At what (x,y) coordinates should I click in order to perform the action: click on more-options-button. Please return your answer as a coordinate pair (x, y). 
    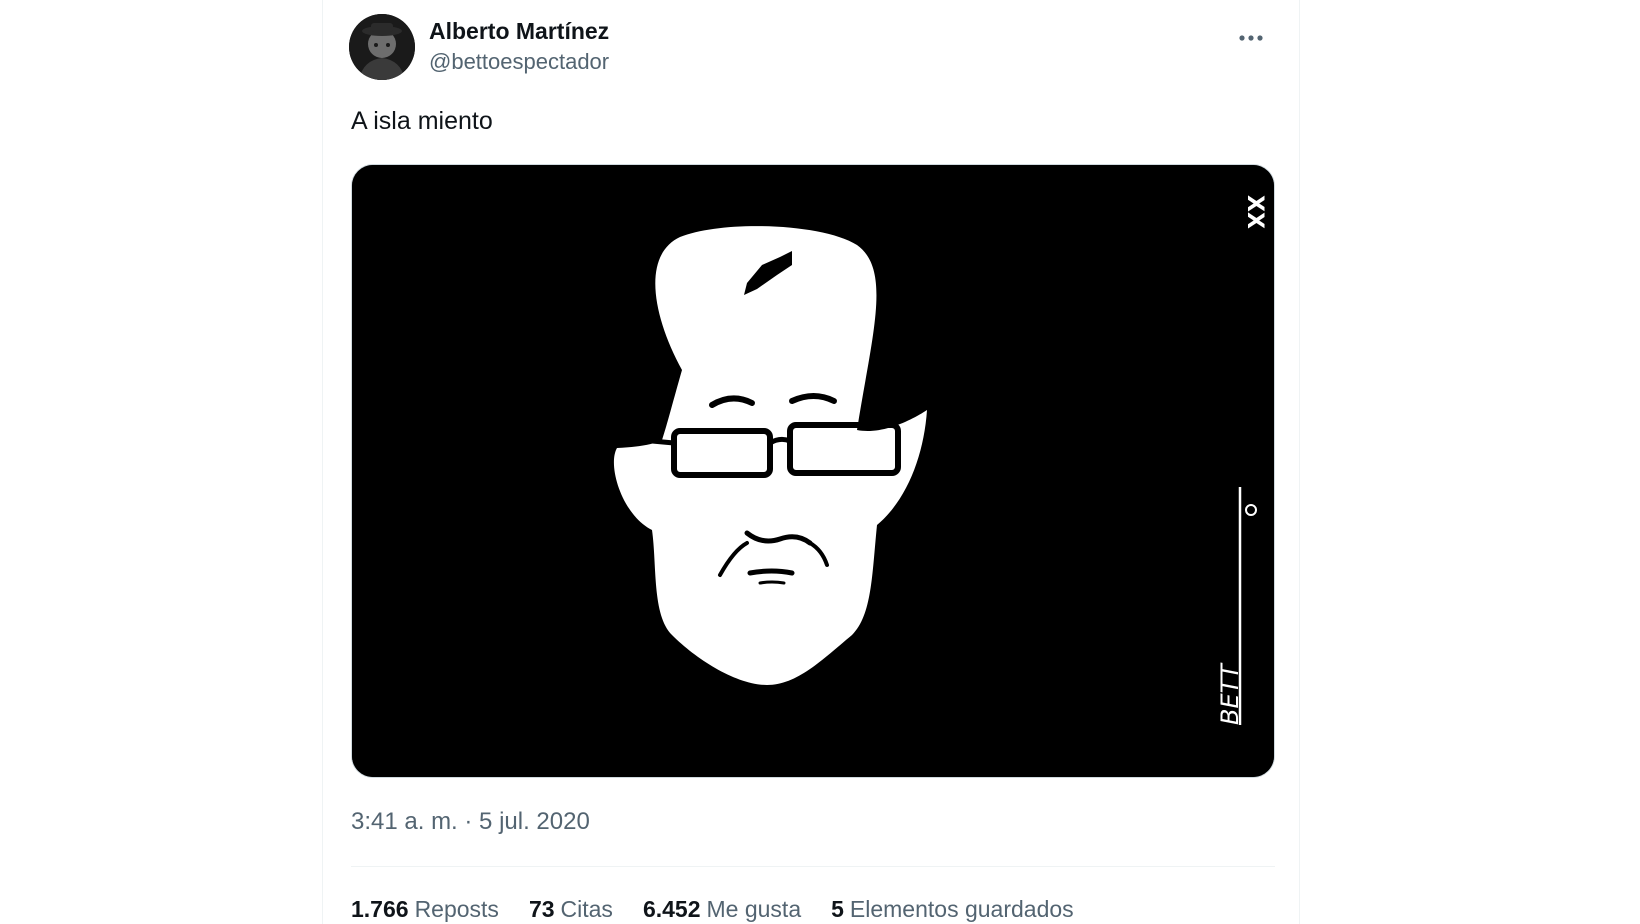
    Looking at the image, I should click on (1251, 38).